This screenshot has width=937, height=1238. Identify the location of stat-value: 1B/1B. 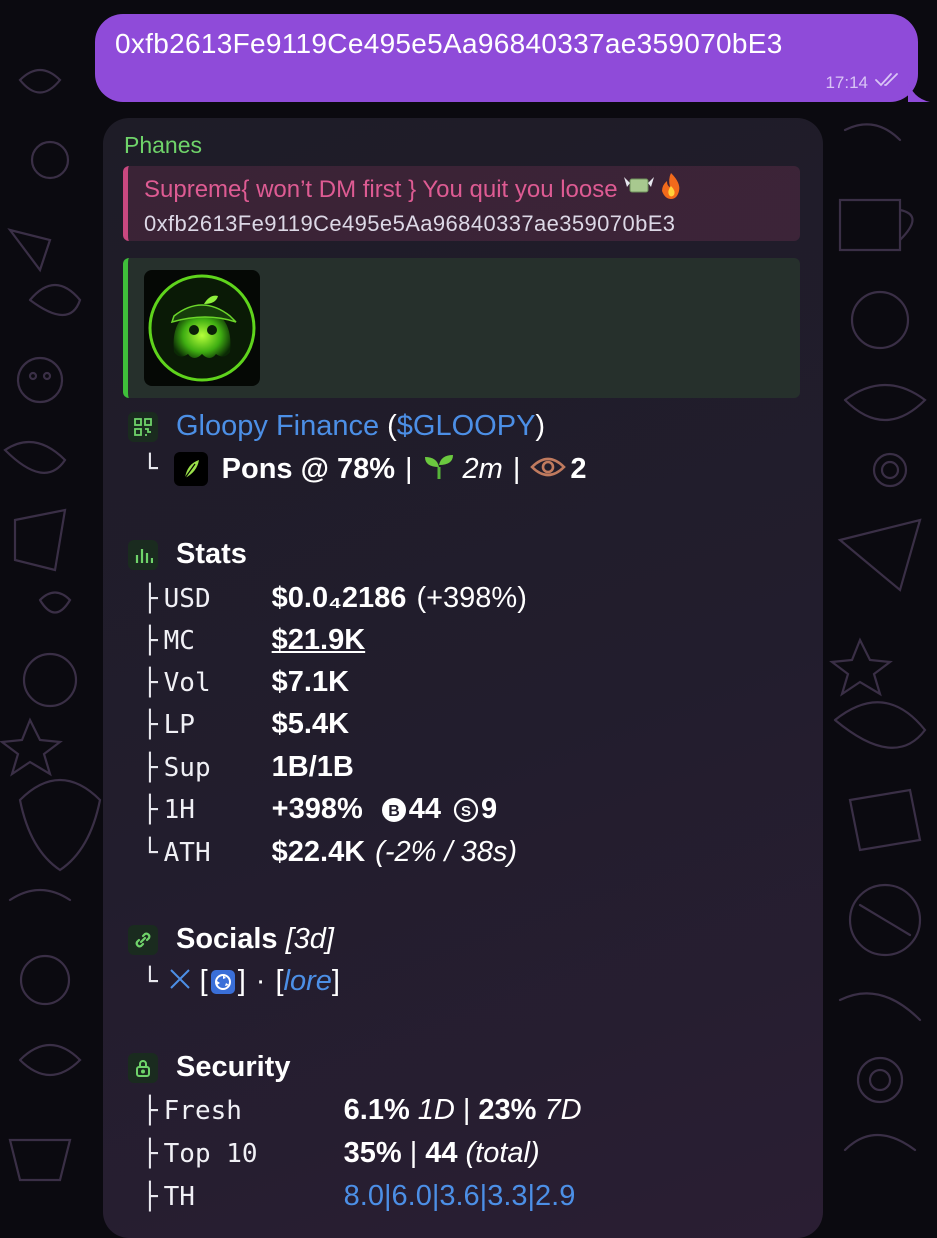
(312, 767).